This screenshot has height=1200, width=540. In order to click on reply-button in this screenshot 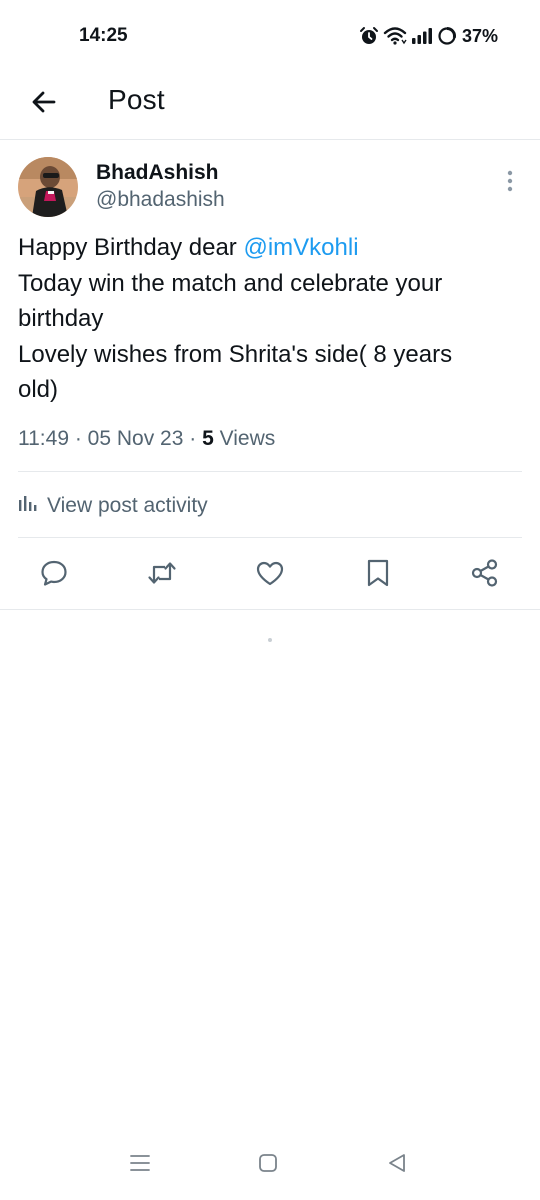, I will do `click(54, 575)`.